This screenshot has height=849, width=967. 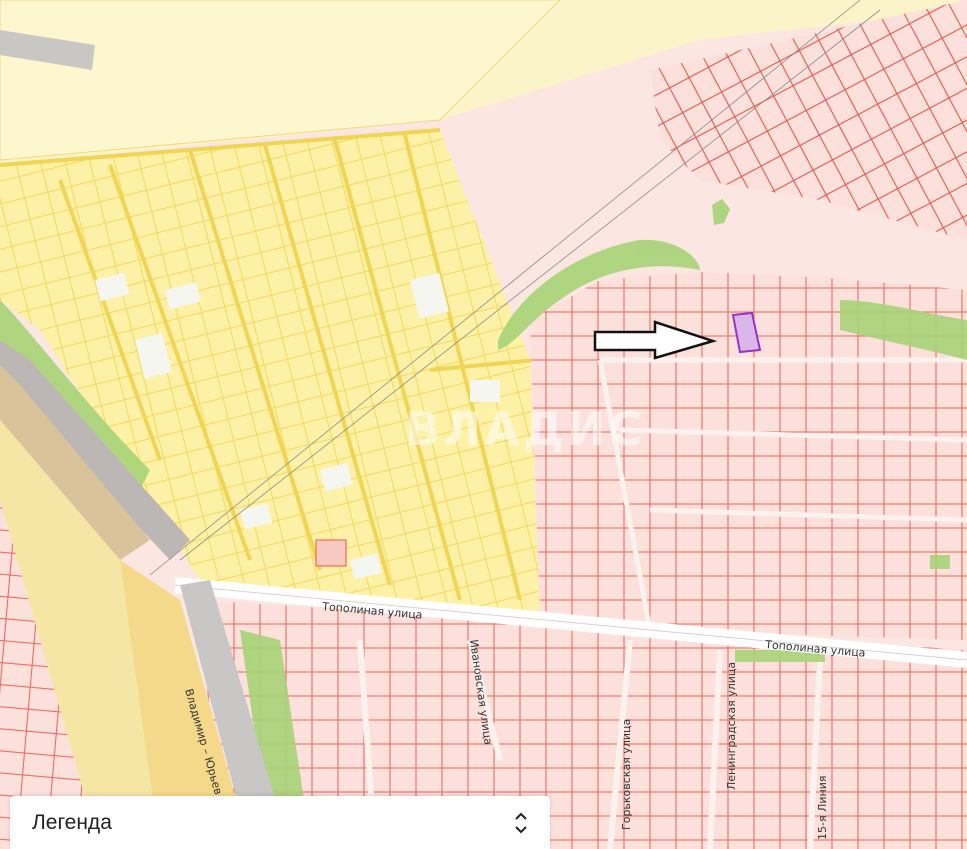 I want to click on street-label-leningradskaya: Ленинградская улица, so click(x=731, y=726).